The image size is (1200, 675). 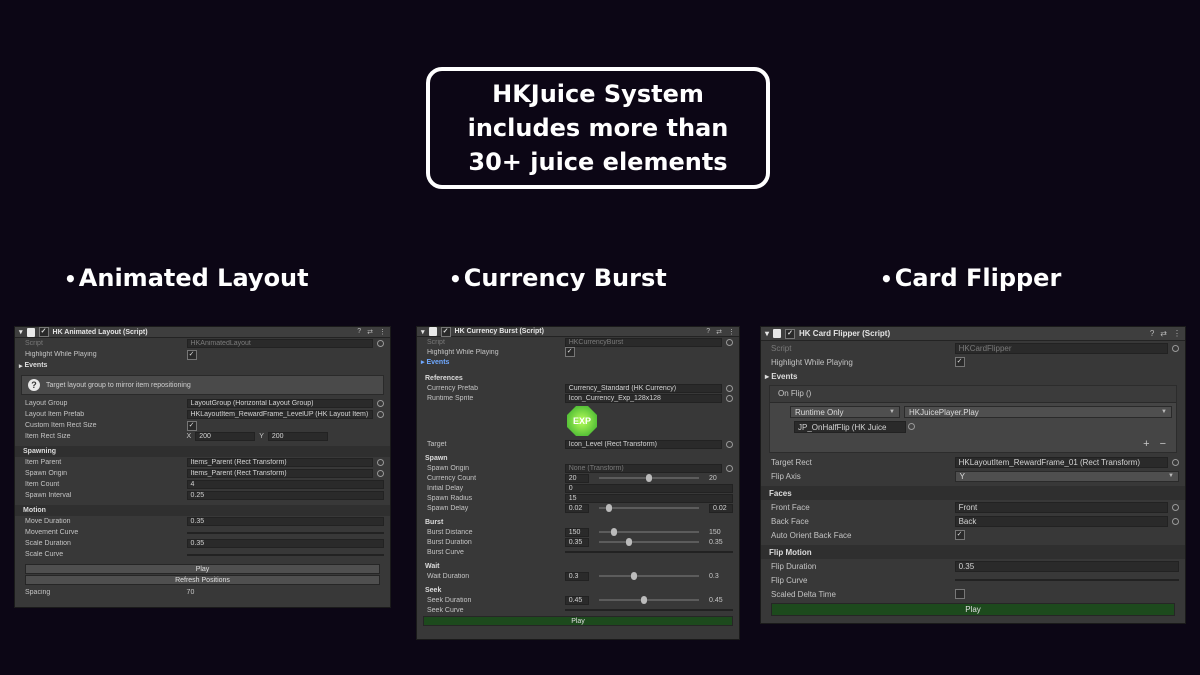 I want to click on runtime-mode-dropdown: Runtime Only ▼, so click(x=845, y=412).